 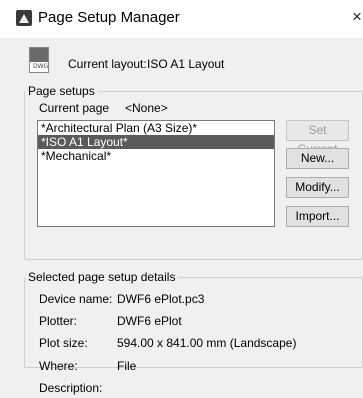 I want to click on plotter-label: Plotter:, so click(x=58, y=321).